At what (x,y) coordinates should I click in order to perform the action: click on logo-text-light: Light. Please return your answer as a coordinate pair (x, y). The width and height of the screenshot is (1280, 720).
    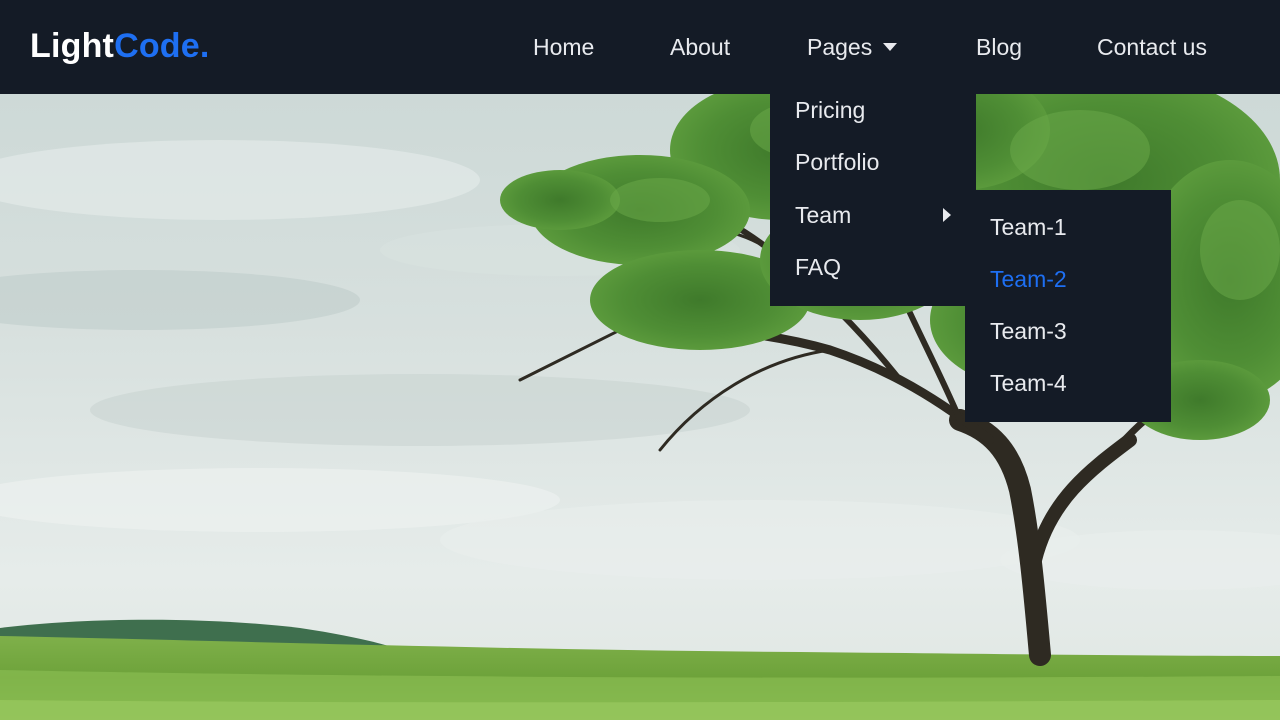
    Looking at the image, I should click on (72, 46).